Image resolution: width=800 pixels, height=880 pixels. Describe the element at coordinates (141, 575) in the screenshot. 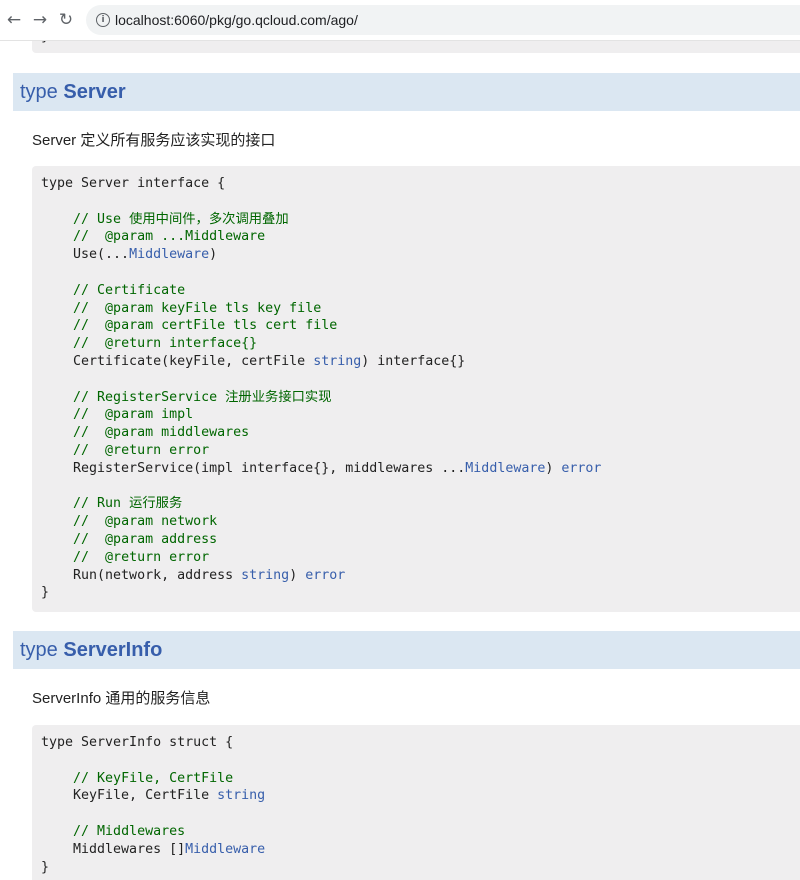

I see `code-text: Run(network, address` at that location.